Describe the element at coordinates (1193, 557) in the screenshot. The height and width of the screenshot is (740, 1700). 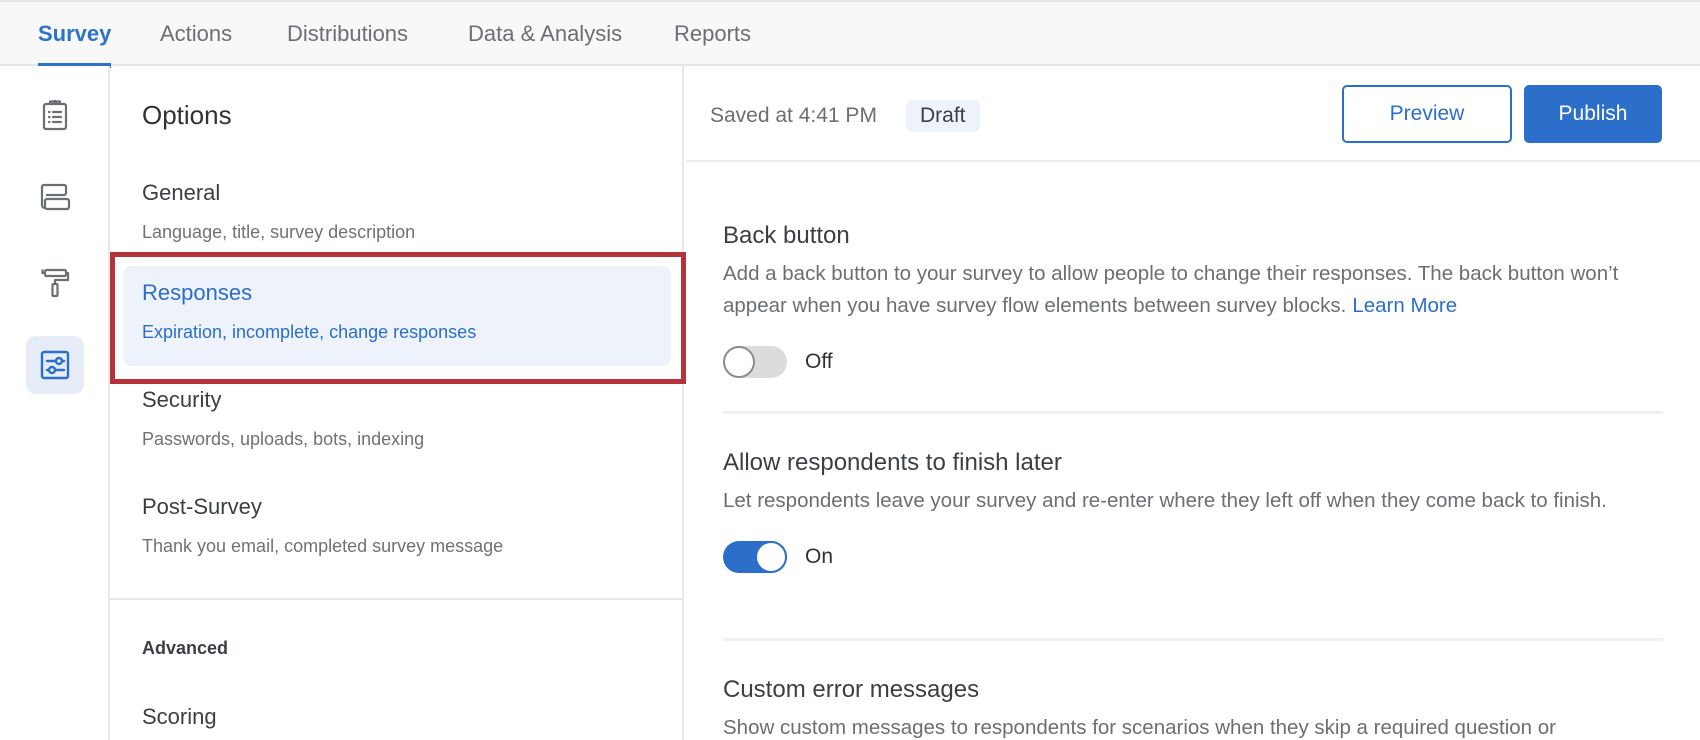
I see `toggle-row: On` at that location.